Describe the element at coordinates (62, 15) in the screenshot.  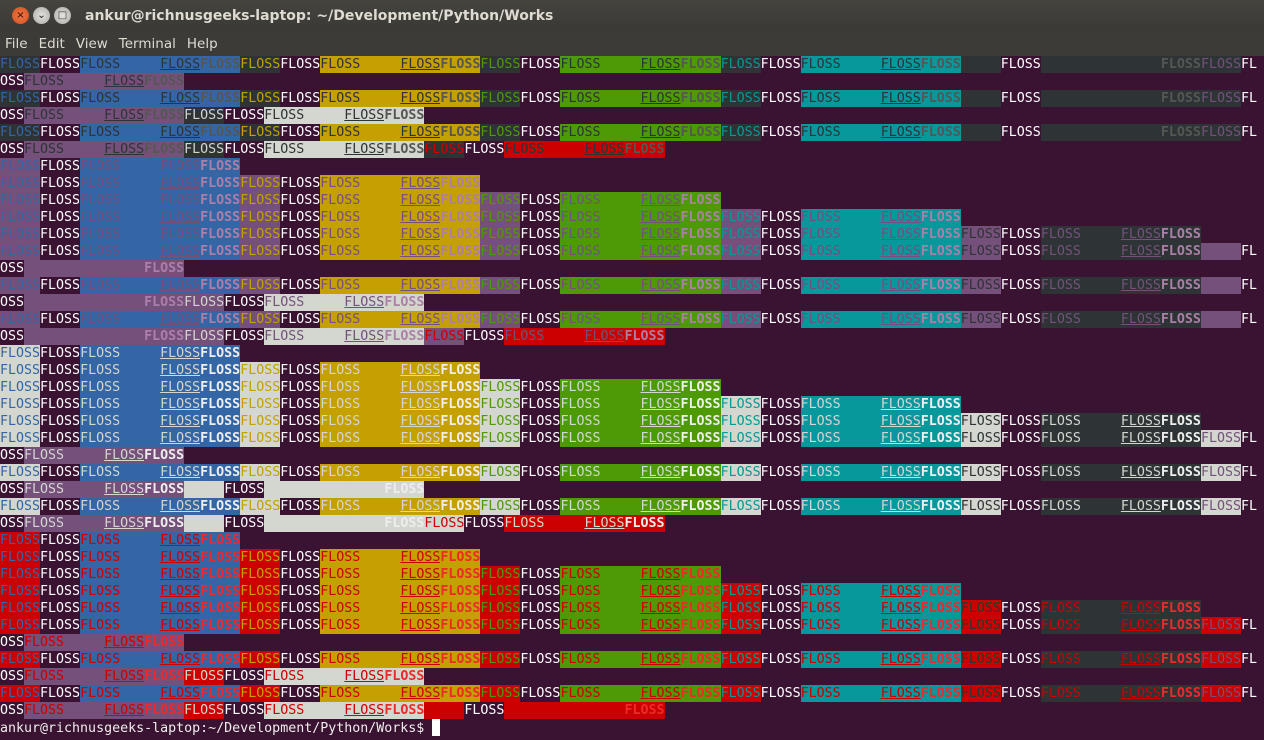
I see `maximize-window-button: □` at that location.